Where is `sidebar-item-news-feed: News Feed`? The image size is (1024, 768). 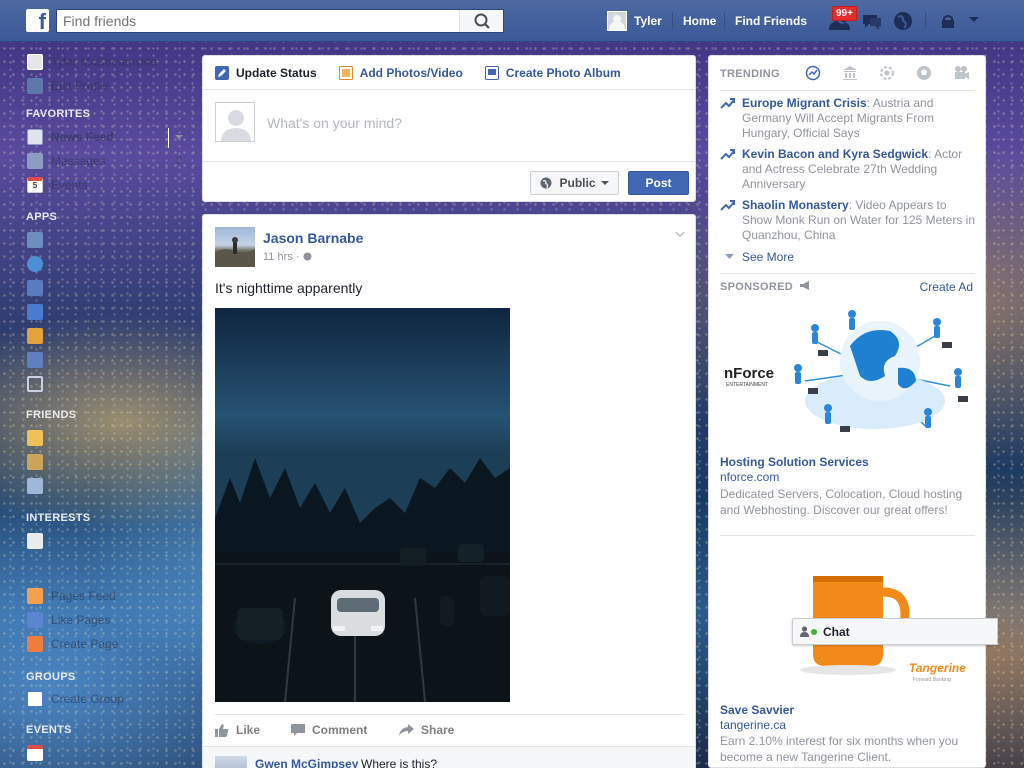 sidebar-item-news-feed: News Feed is located at coordinates (70, 137).